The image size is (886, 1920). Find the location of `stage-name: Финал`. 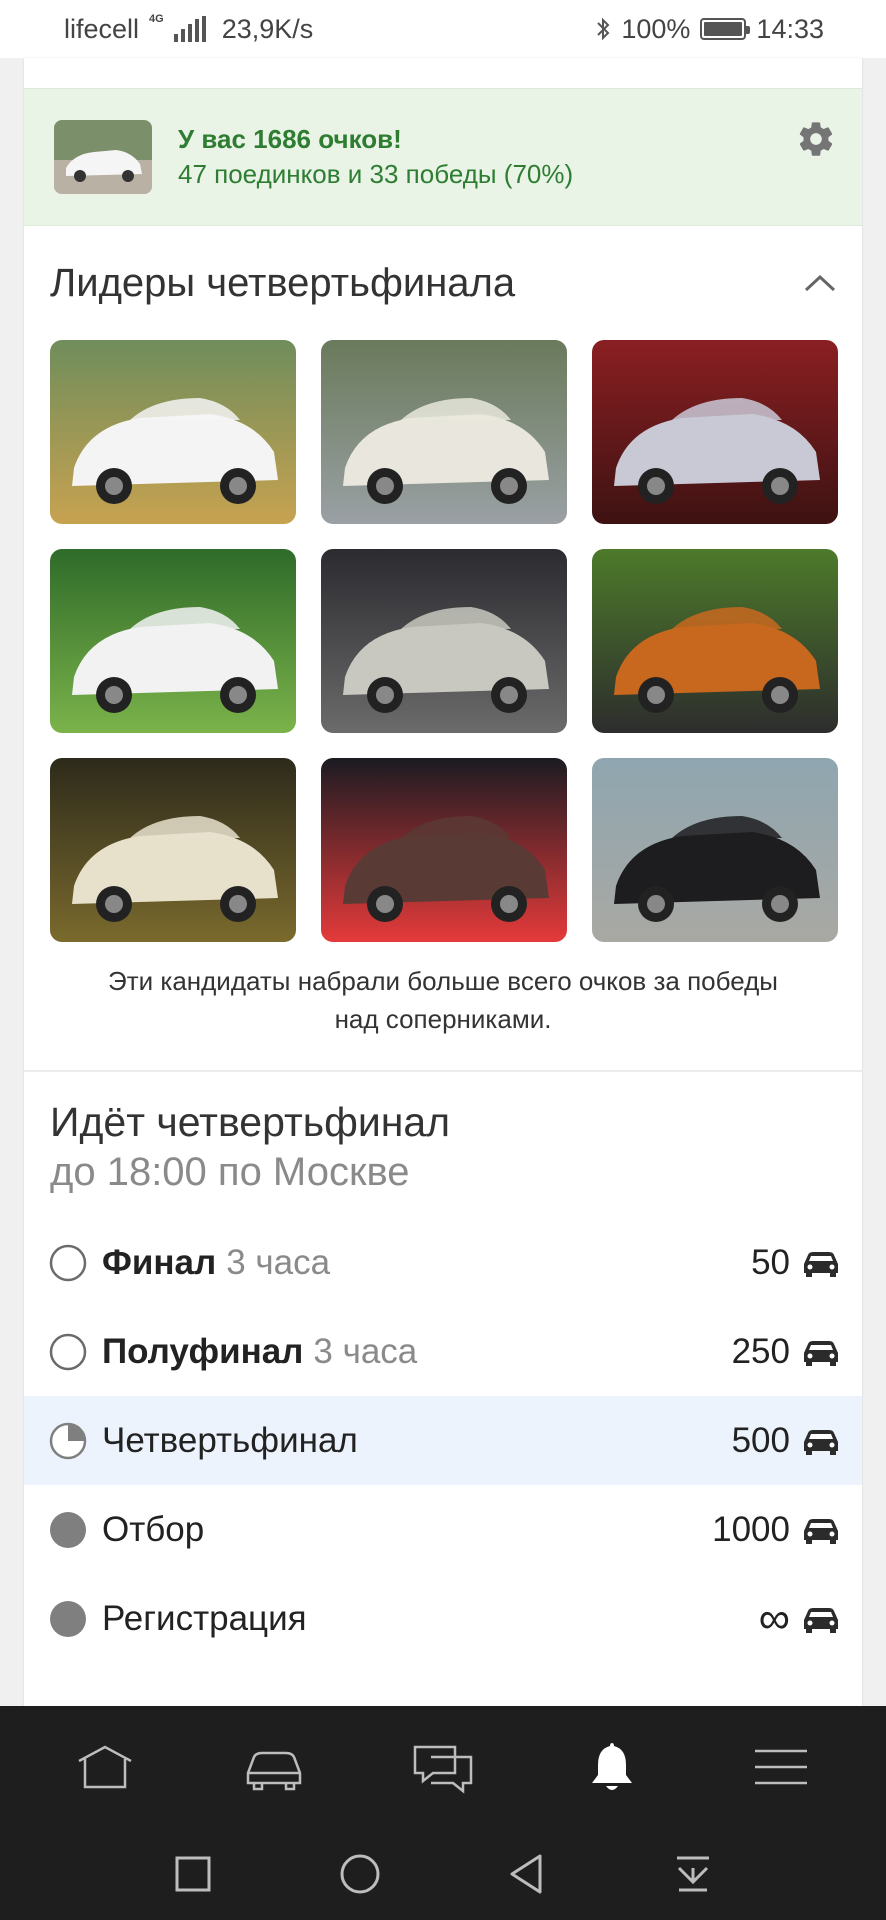

stage-name: Финал is located at coordinates (159, 1262).